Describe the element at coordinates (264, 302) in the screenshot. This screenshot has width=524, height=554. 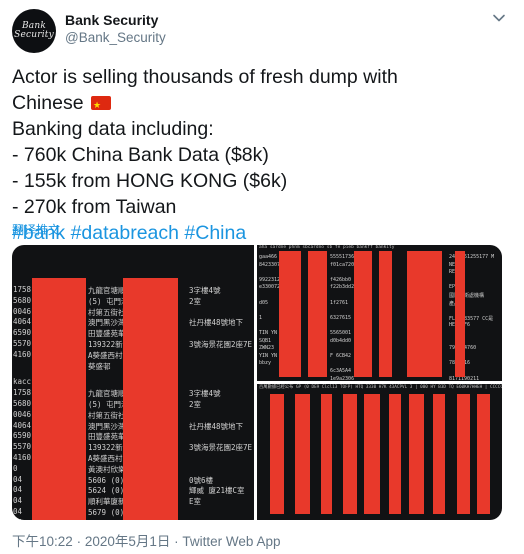
I see `dump-row-id: d05` at that location.